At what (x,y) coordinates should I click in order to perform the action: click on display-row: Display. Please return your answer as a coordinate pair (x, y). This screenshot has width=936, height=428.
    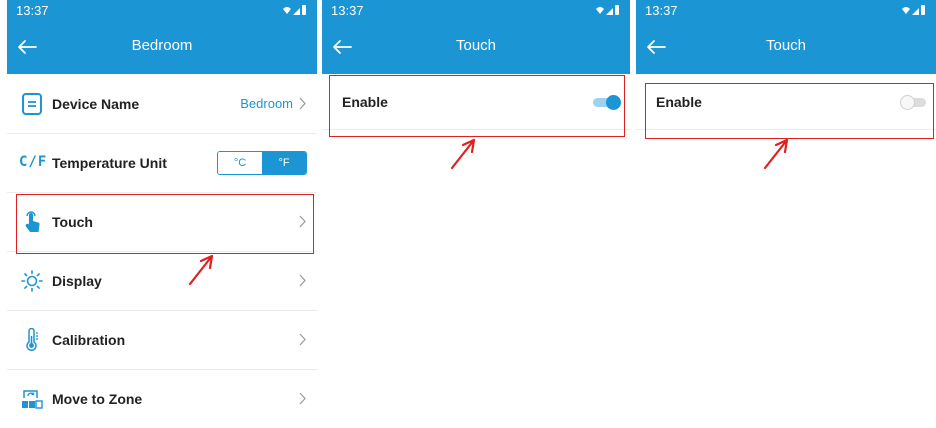
    Looking at the image, I should click on (162, 281).